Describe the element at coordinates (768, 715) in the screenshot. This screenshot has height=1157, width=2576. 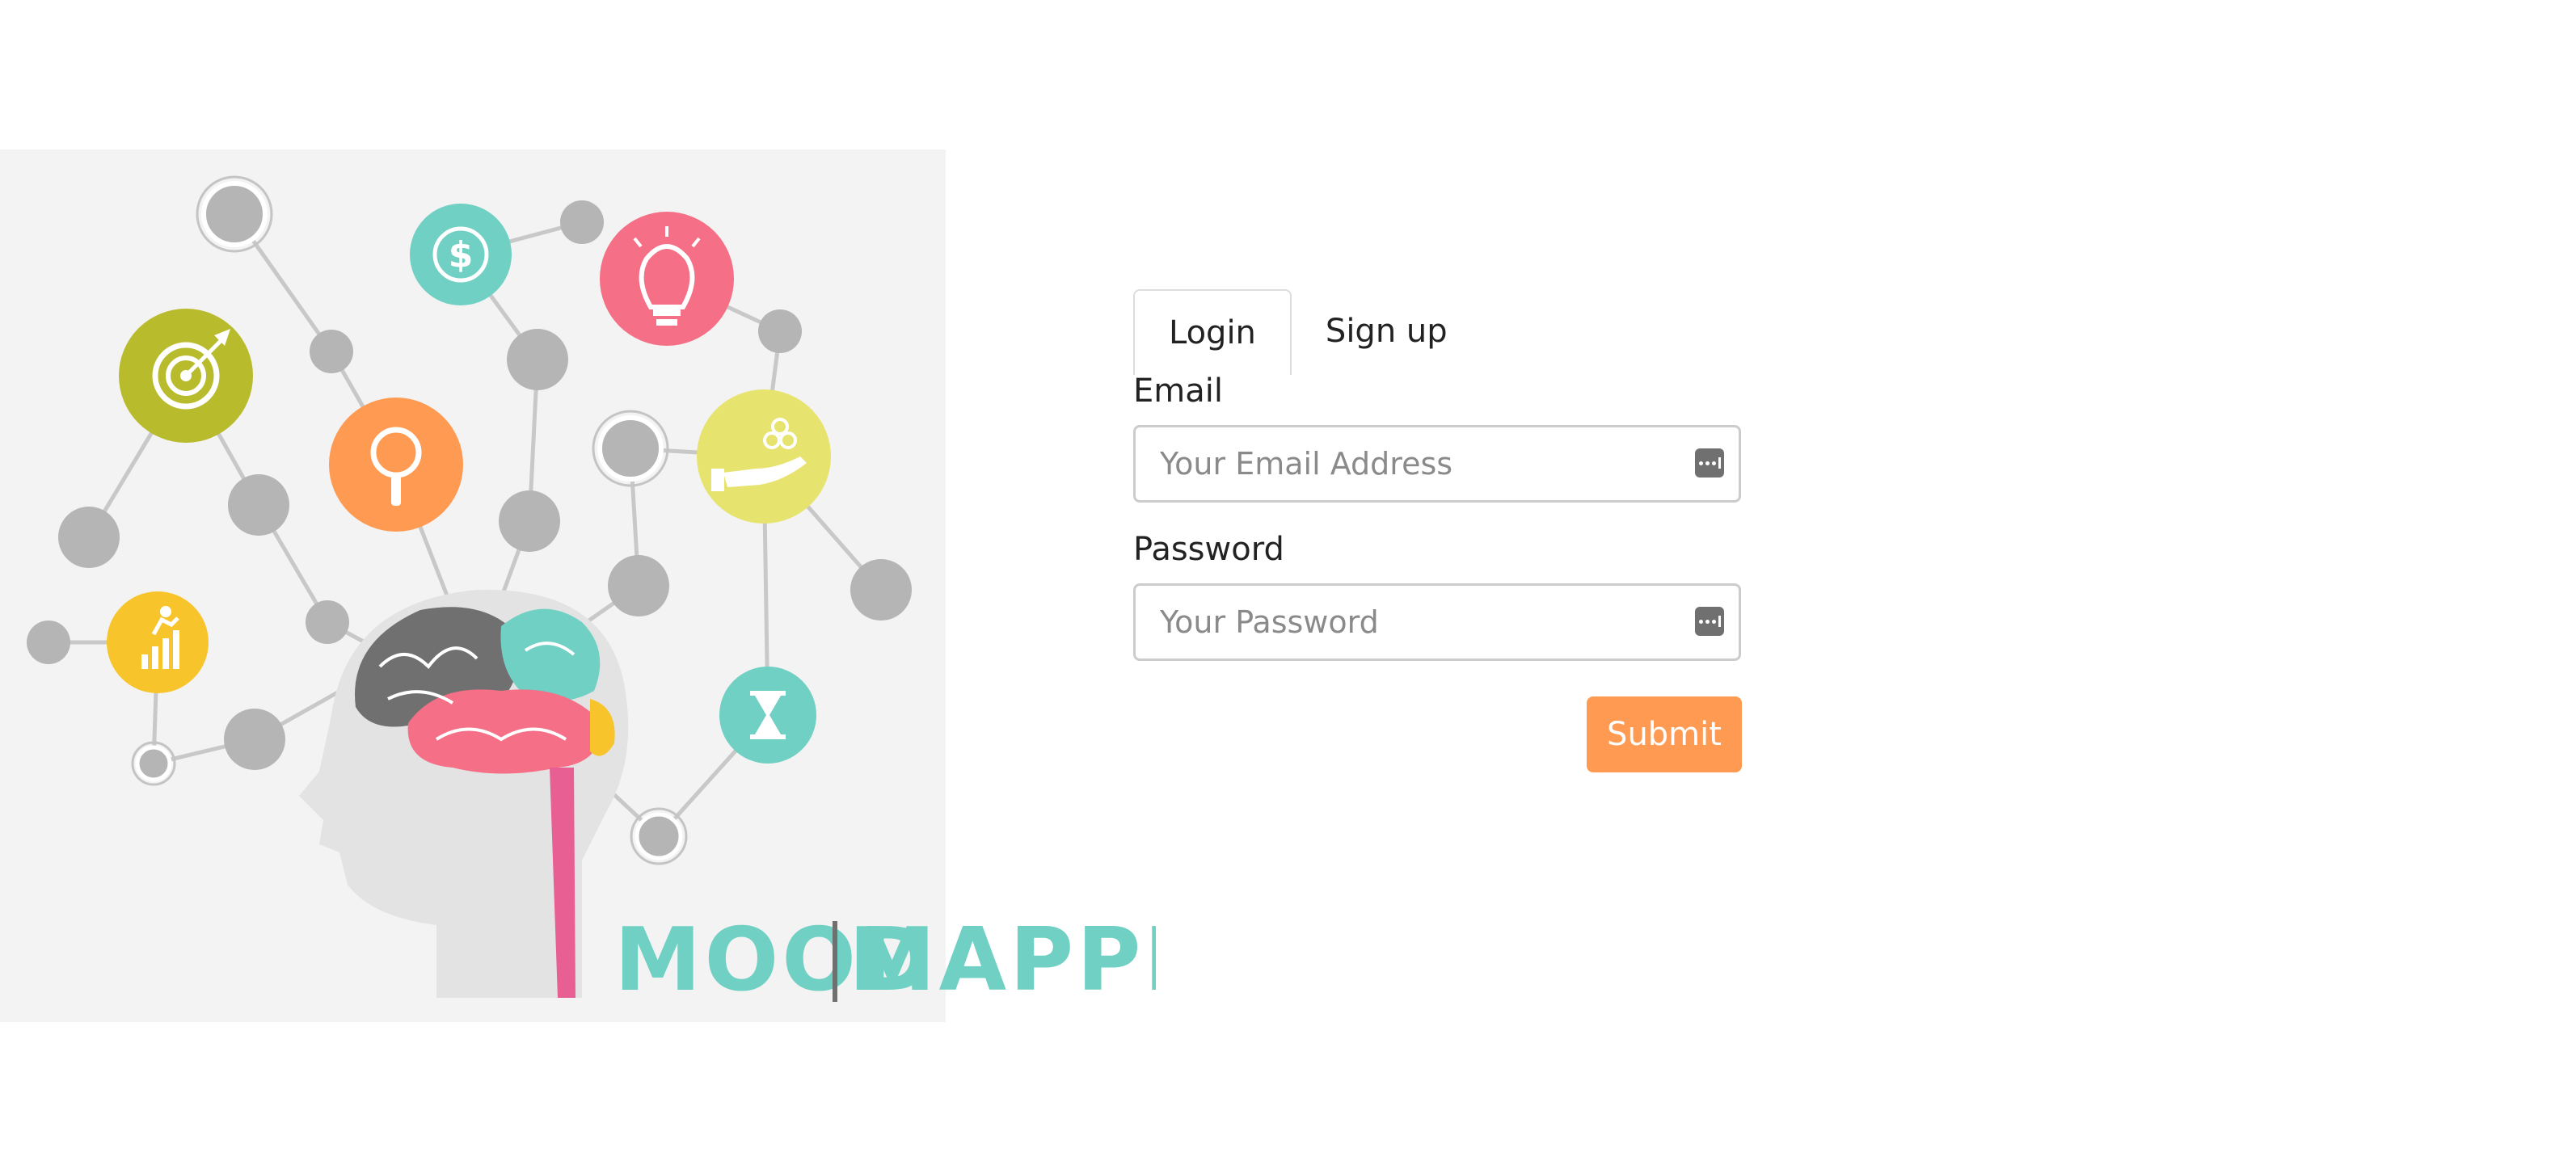
I see `hourglass-icon` at that location.